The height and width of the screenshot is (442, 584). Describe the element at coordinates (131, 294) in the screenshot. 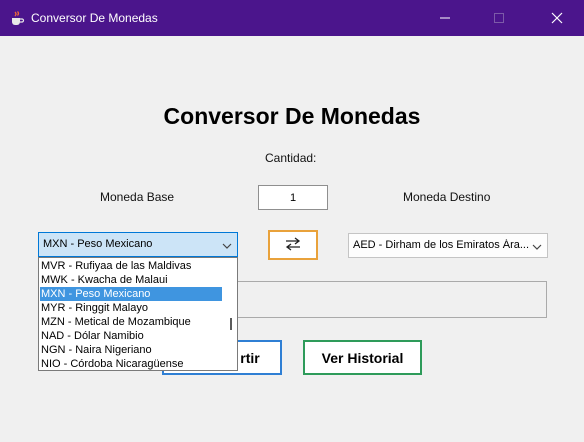

I see `list-item-selected: MXN - Peso Mexicano` at that location.